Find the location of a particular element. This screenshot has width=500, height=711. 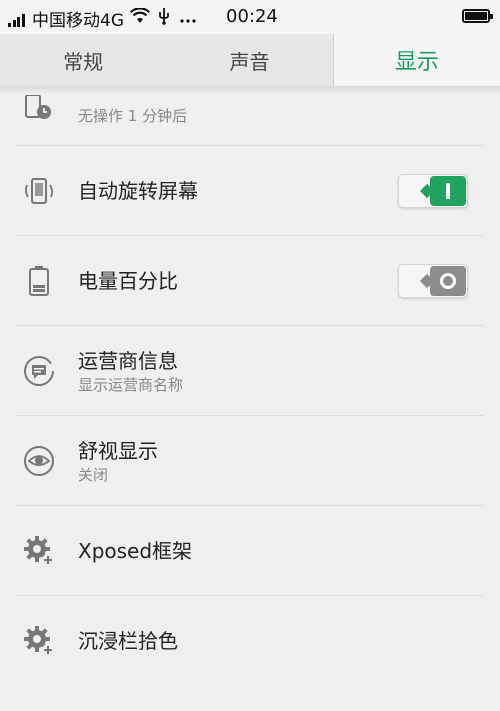

status-left: 中国移动4G is located at coordinates (102, 18).